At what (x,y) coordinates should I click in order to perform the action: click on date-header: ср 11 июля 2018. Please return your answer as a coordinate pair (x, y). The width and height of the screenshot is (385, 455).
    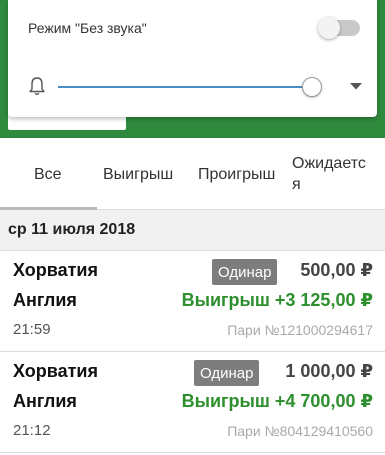
    Looking at the image, I should click on (192, 230).